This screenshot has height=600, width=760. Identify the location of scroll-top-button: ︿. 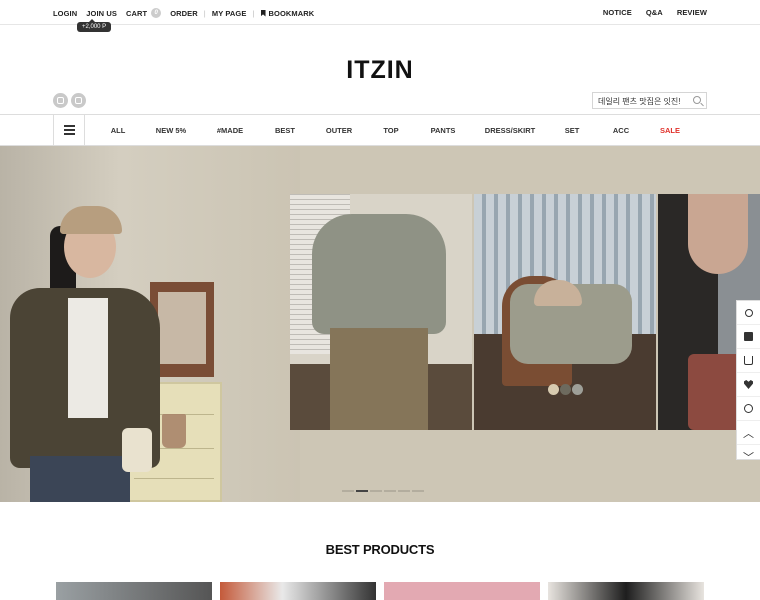
(748, 433).